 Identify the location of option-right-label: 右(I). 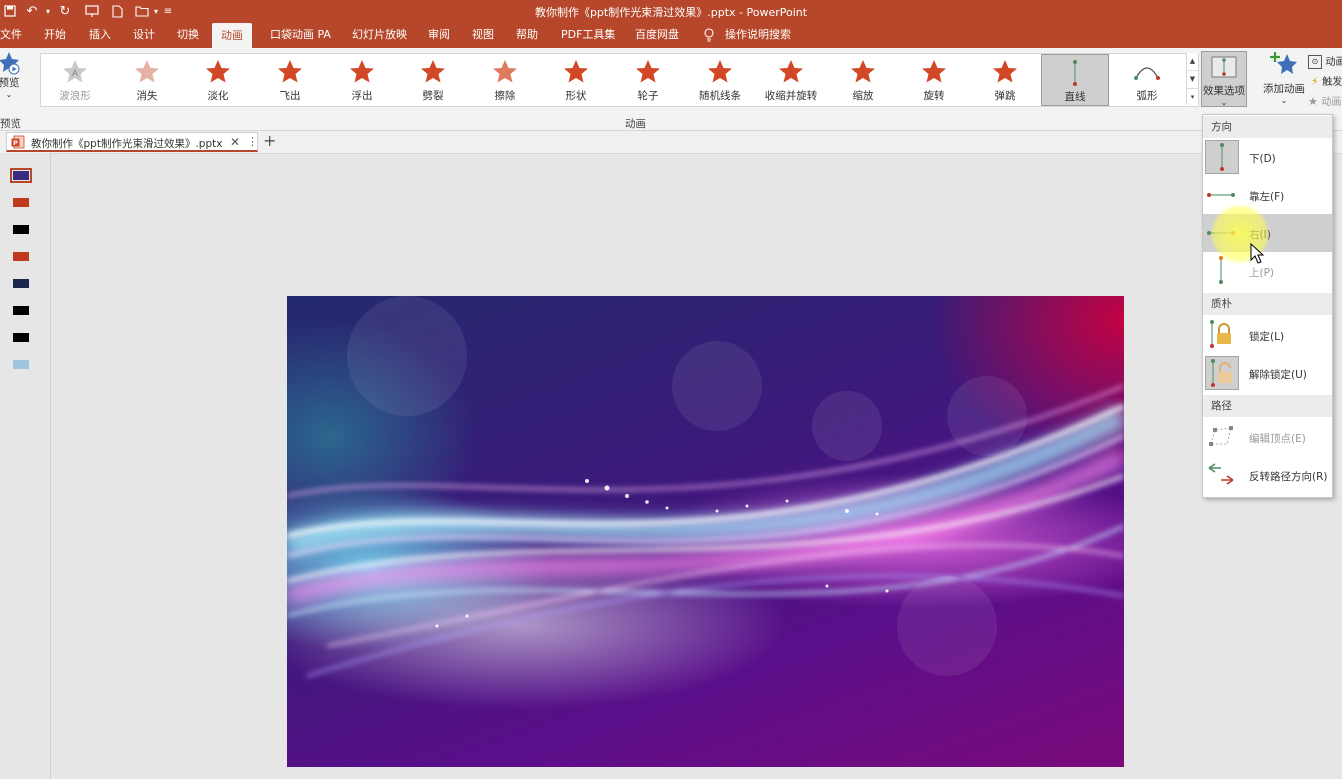
(1260, 235).